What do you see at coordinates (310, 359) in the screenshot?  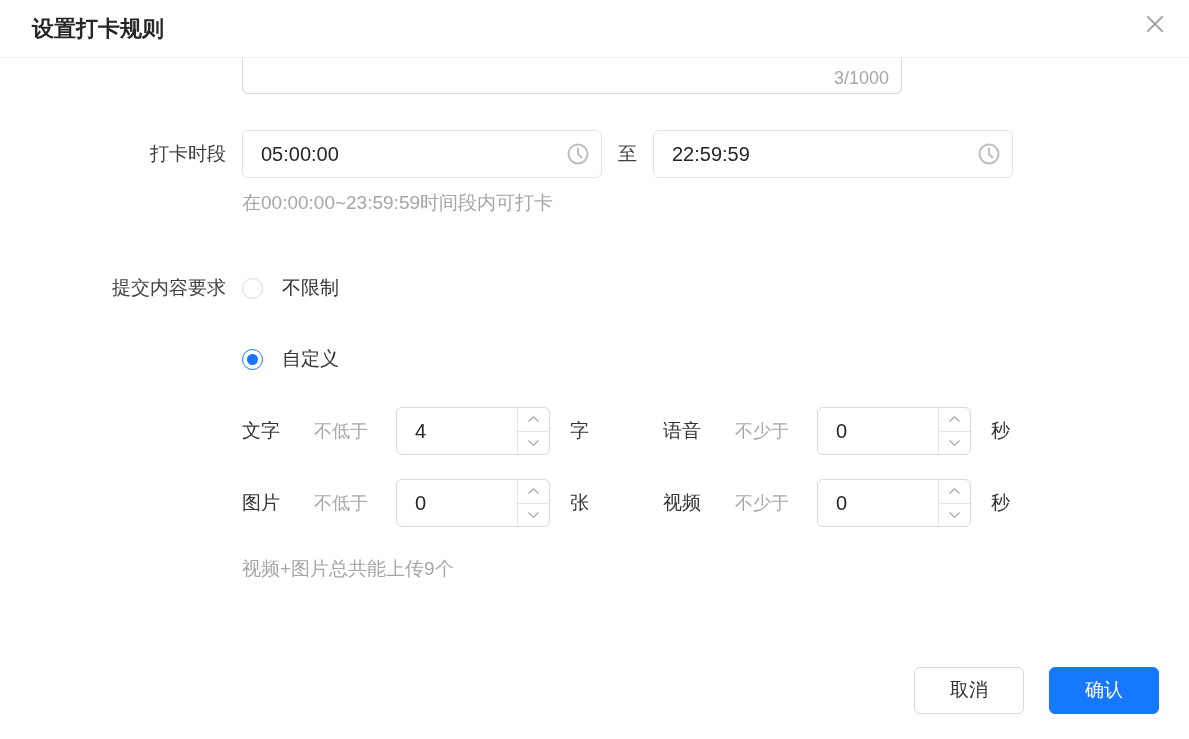 I see `radio-label: 自定义` at bounding box center [310, 359].